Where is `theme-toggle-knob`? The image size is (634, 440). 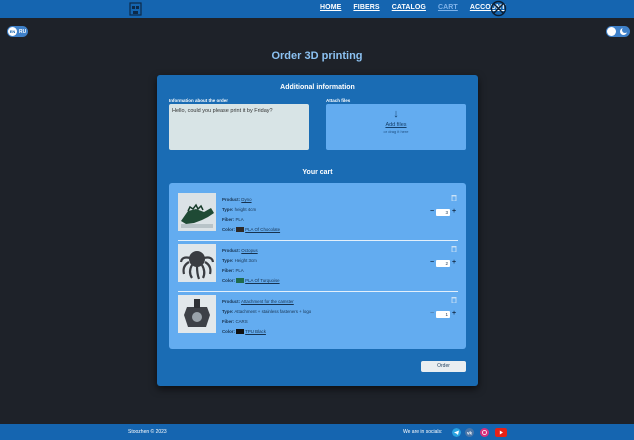 theme-toggle-knob is located at coordinates (611, 31).